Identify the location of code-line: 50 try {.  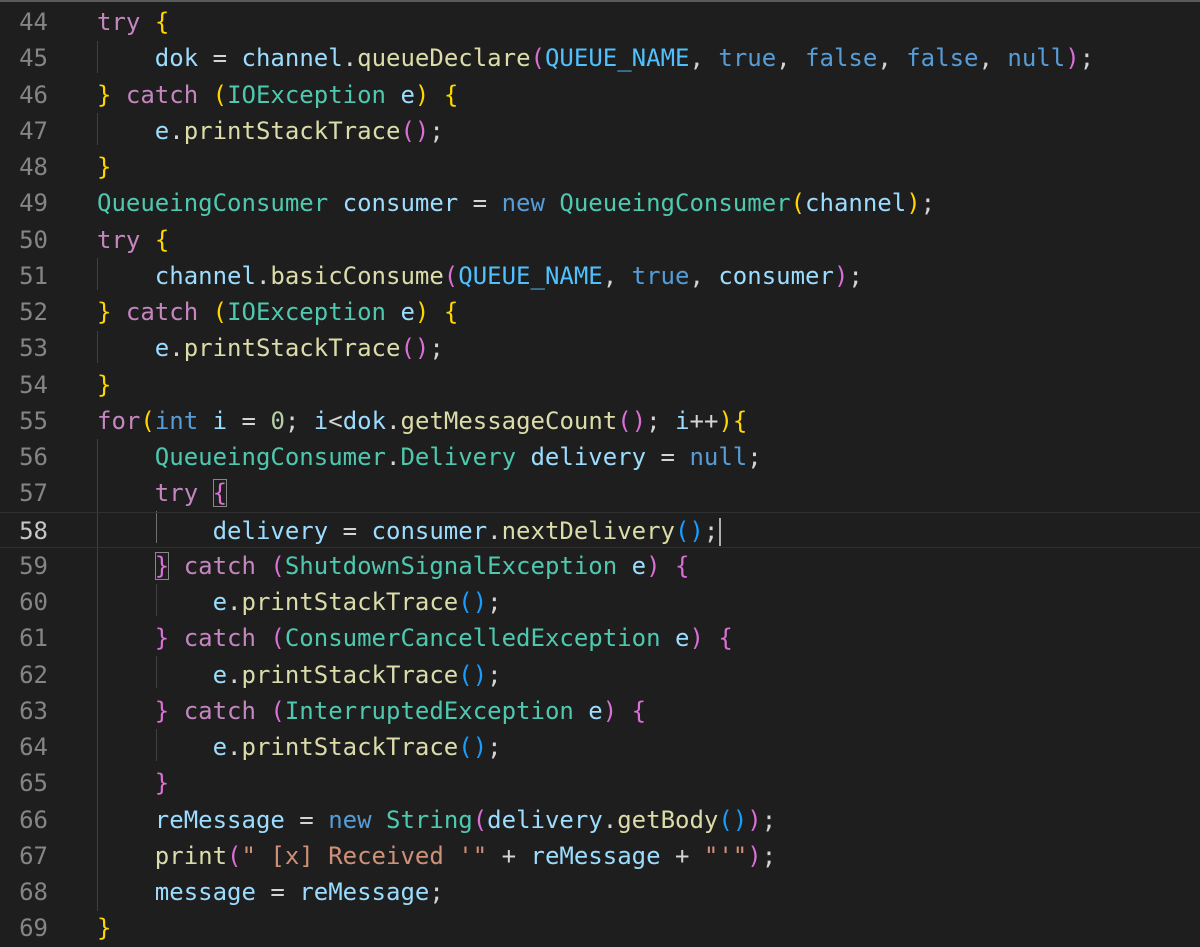
(600, 240).